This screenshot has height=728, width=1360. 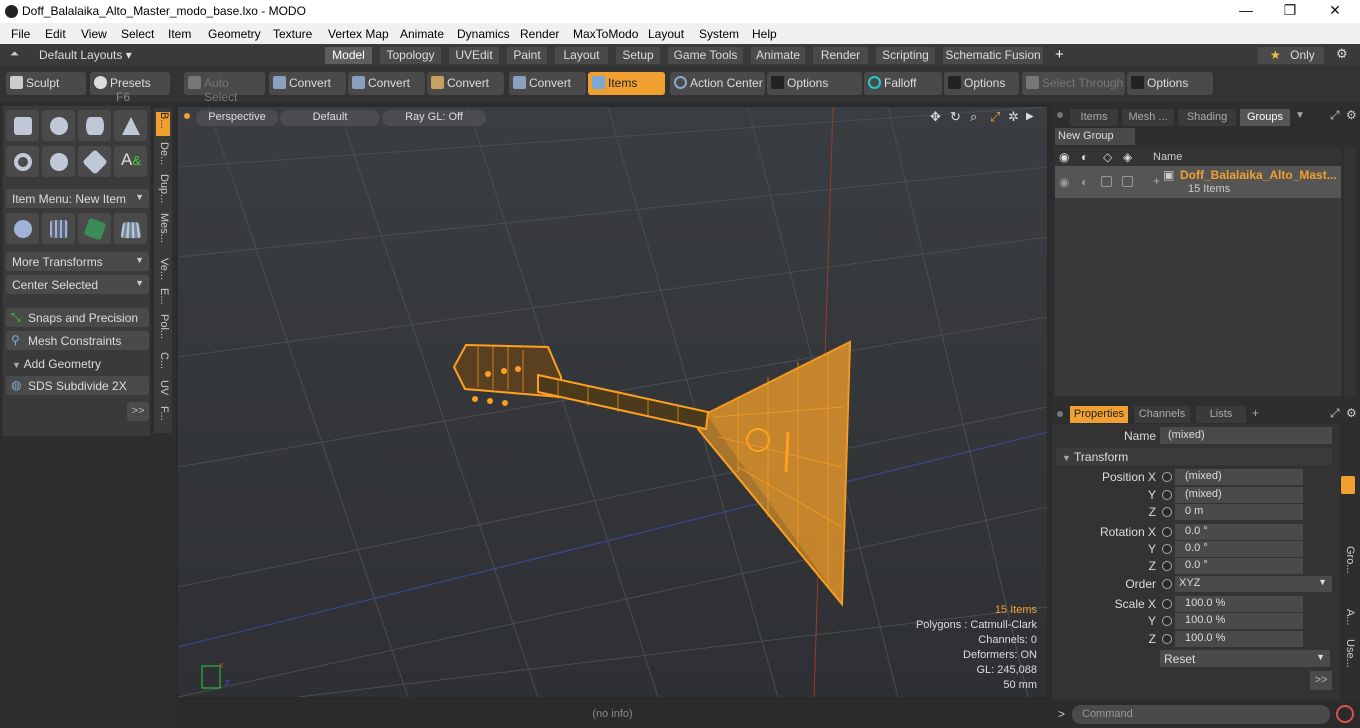 I want to click on convert-materials-button: Convert, so click(x=547, y=83).